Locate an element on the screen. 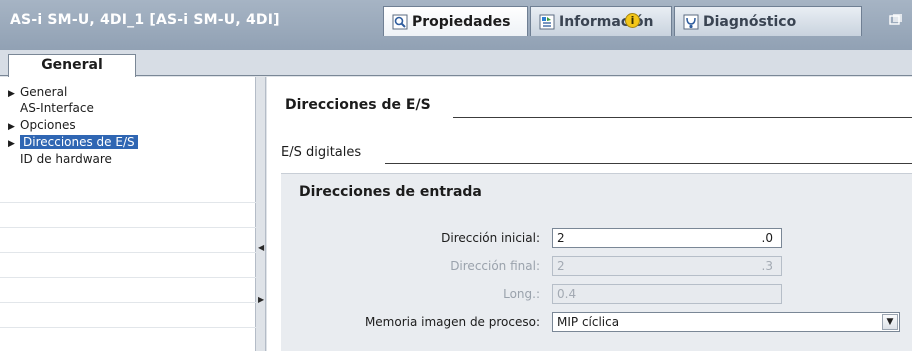 This screenshot has width=912, height=351. nav-item-general: ▶ General is located at coordinates (37, 92).